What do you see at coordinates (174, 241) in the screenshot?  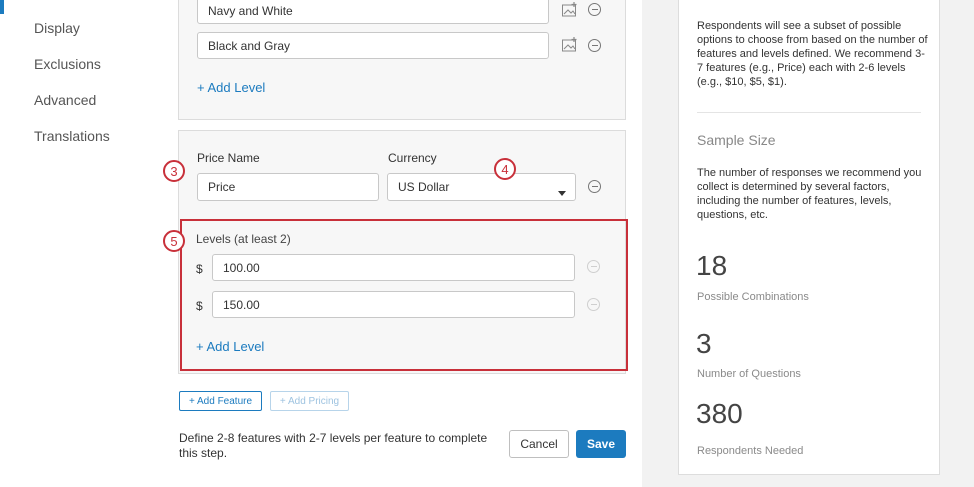 I see `callout-5: 5` at bounding box center [174, 241].